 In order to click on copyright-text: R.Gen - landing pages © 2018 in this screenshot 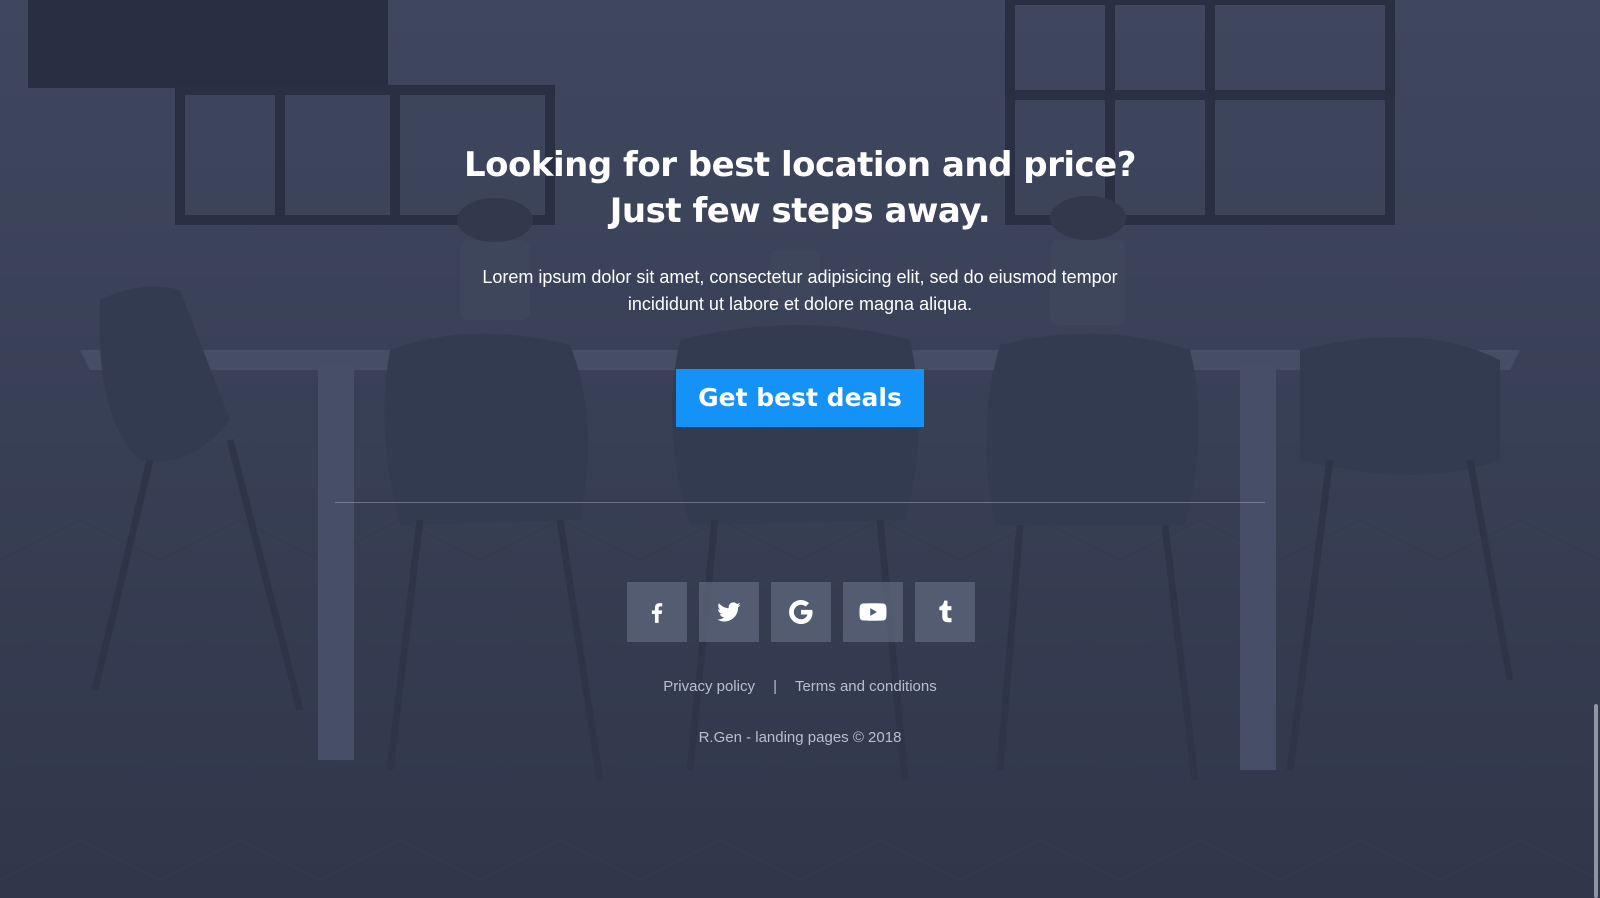, I will do `click(800, 737)`.